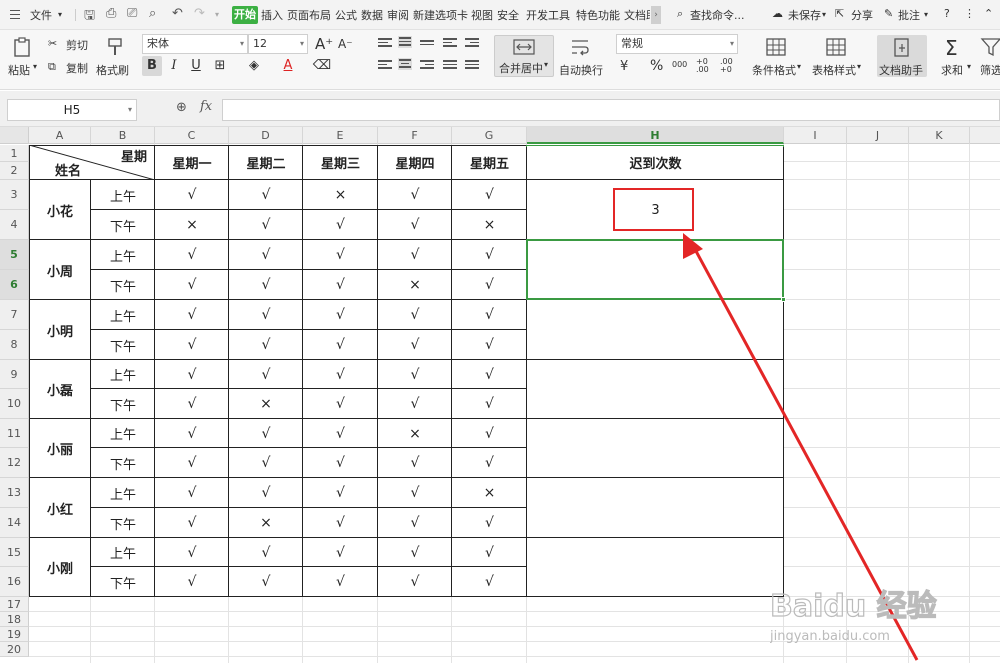  Describe the element at coordinates (14, 195) in the screenshot. I see `row-header-3: 3` at that location.